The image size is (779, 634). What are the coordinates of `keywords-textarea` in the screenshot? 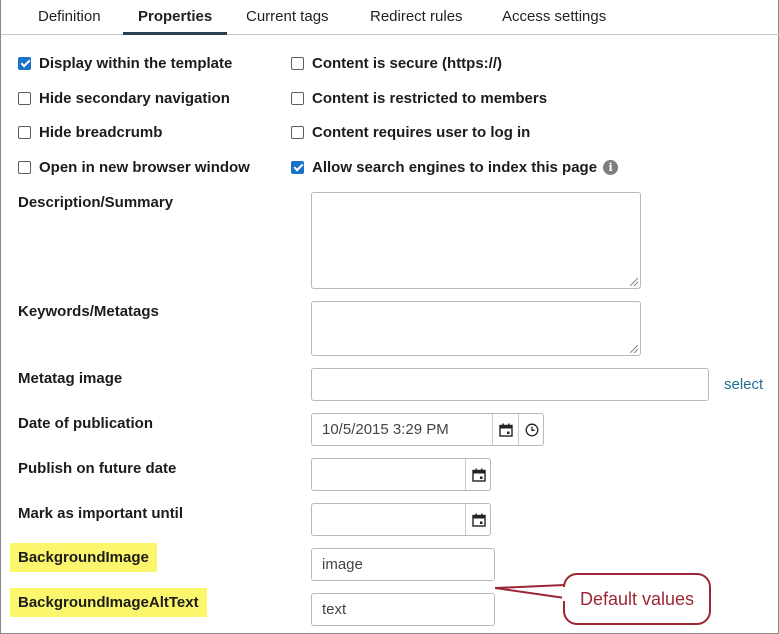 It's located at (476, 328).